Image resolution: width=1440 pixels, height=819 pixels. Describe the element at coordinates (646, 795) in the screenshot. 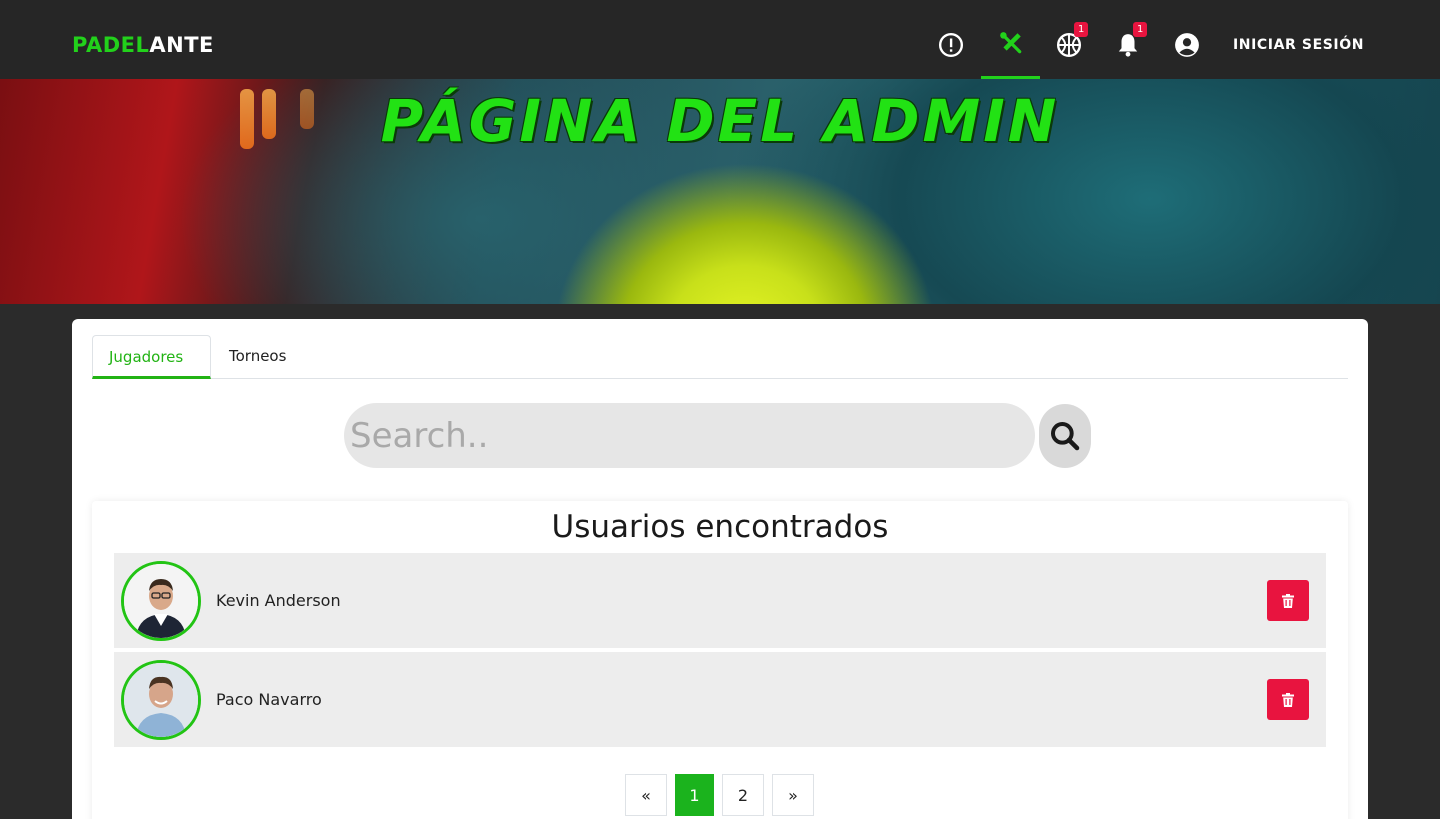

I see `pagination-prev: «` at that location.